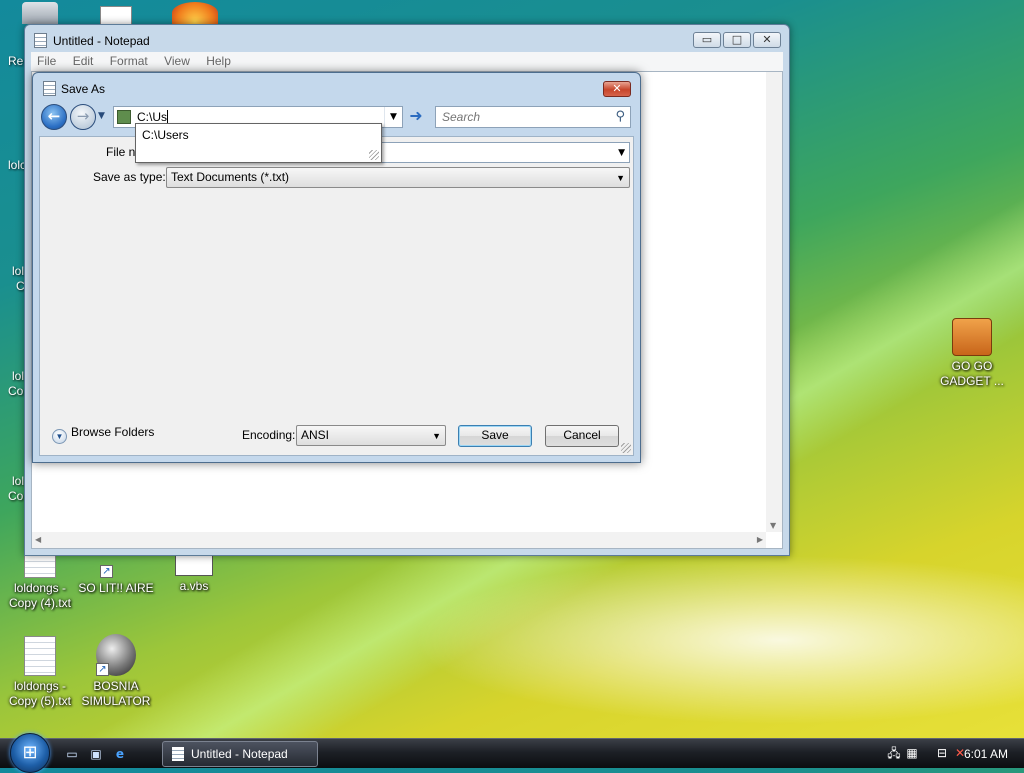  Describe the element at coordinates (40, 13) in the screenshot. I see `recycle-bin-icon` at that location.